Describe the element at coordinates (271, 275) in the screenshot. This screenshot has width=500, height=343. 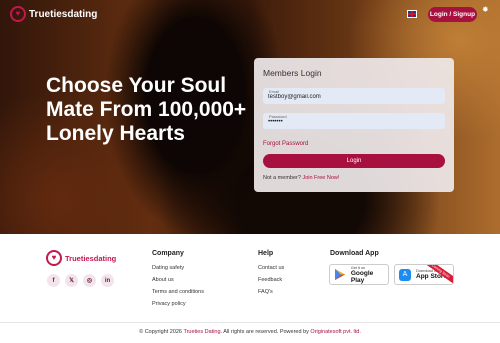
I see `help-column: Help Contact us Feedback FAQ's` at that location.